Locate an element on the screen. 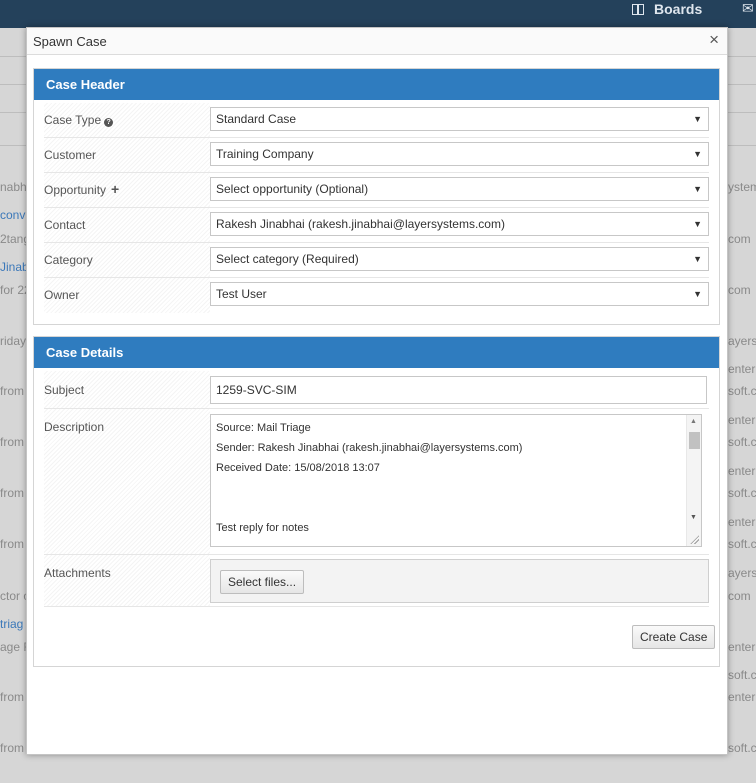  field-label: Subject is located at coordinates (64, 390).